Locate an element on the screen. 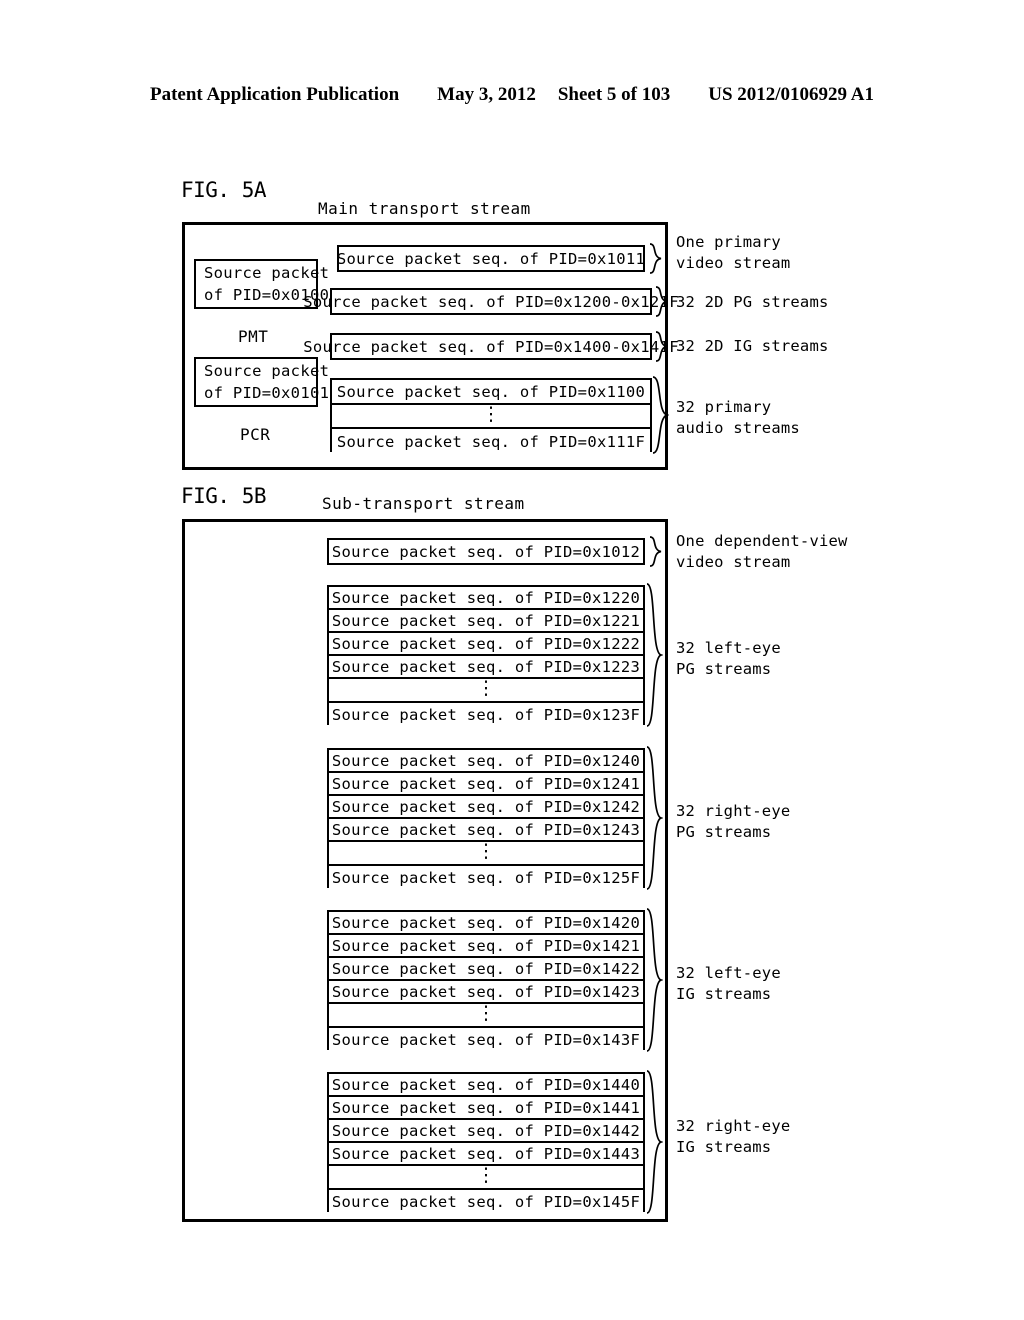  fig-5b-row-lig-ellipsis: ⋮ is located at coordinates (486, 1016).